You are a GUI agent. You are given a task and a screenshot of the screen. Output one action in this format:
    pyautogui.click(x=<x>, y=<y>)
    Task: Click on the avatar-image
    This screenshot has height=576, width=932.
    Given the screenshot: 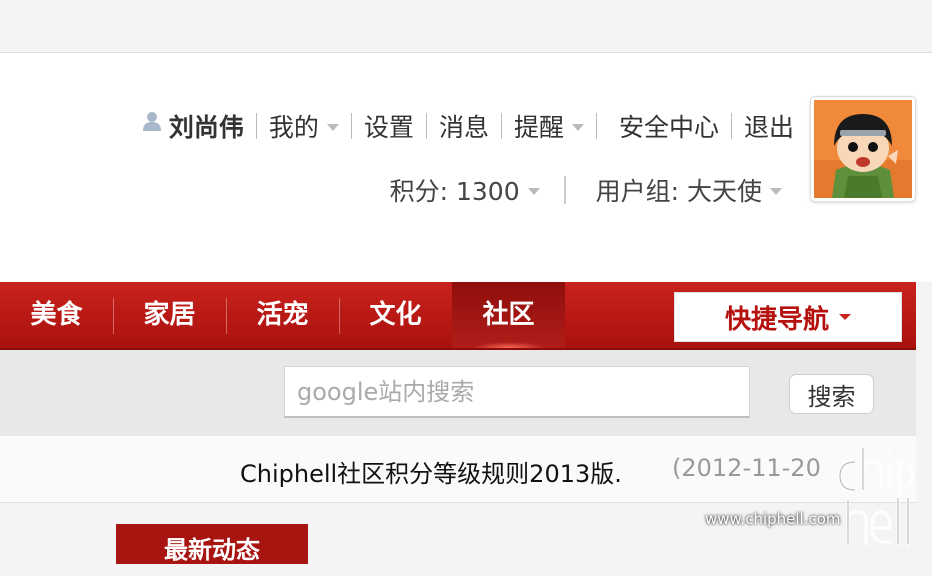 What is the action you would take?
    pyautogui.click(x=863, y=149)
    